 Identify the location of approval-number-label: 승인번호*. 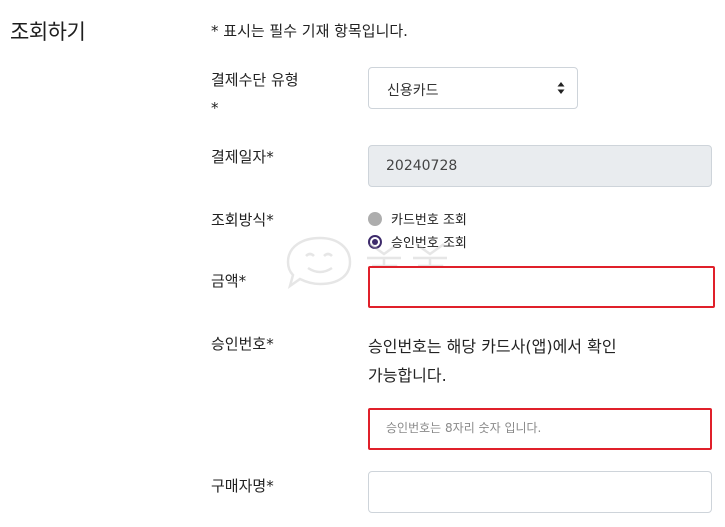
(242, 344).